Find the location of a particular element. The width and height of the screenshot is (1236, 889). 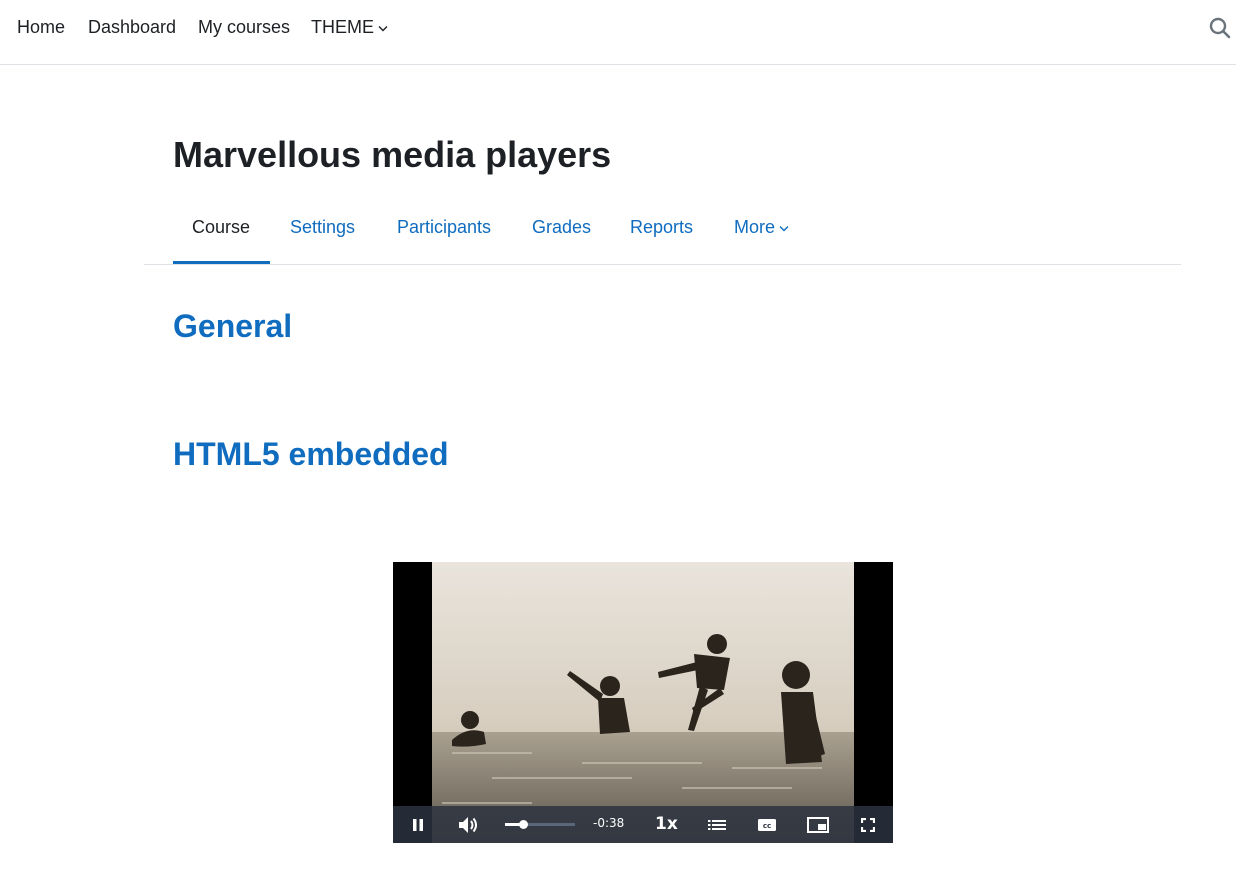

chapters-button is located at coordinates (717, 824).